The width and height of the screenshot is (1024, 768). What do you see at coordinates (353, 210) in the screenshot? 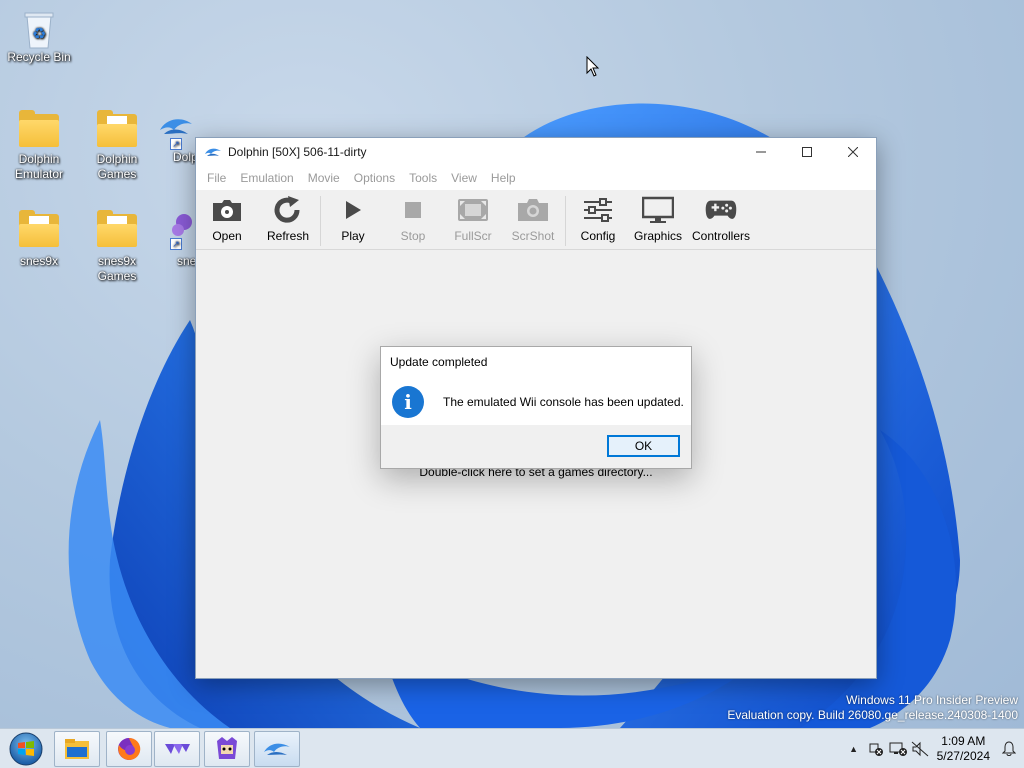
I see `play-icon` at bounding box center [353, 210].